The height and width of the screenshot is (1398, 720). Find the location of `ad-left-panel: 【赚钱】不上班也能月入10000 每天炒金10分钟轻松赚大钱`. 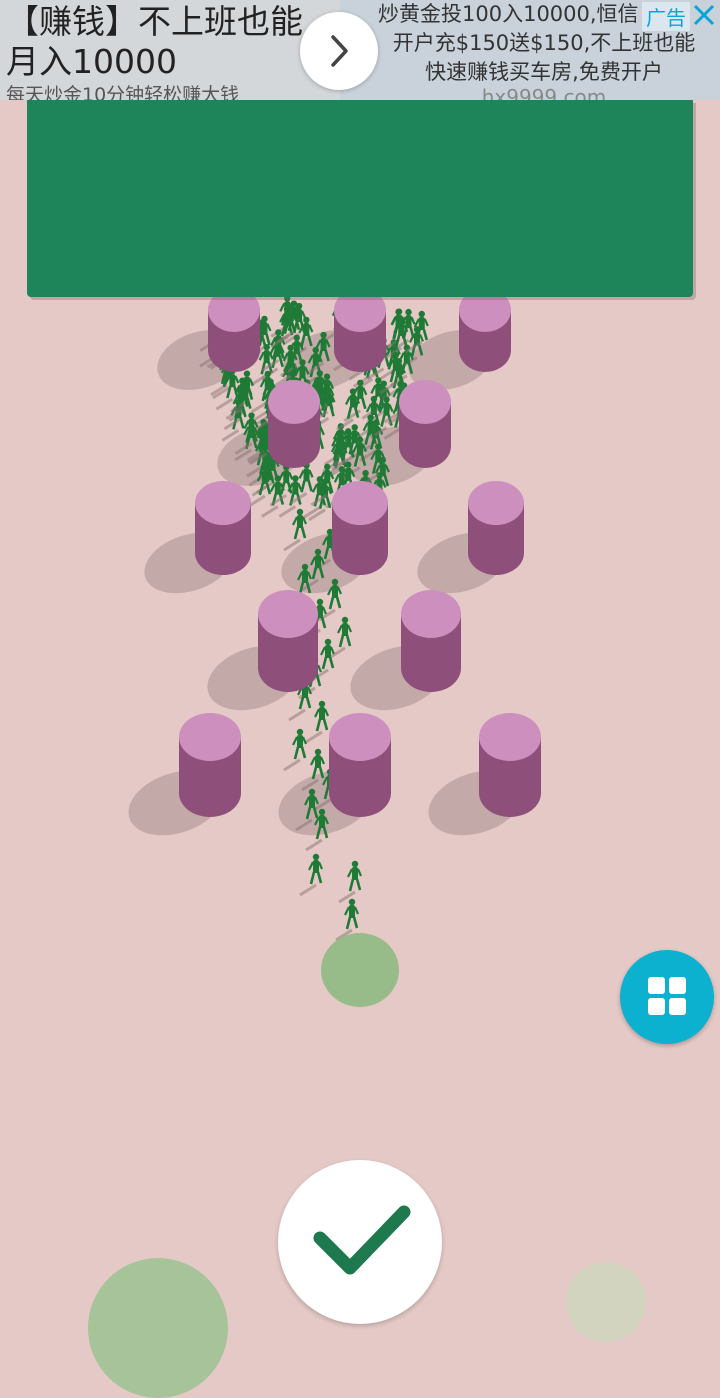

ad-left-panel: 【赚钱】不上班也能月入10000 每天炒金10分钟轻松赚大钱 is located at coordinates (170, 50).